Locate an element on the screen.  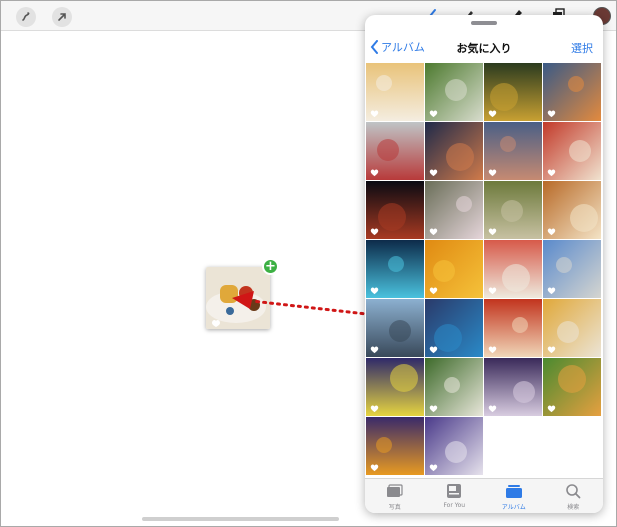
tab-label: 検索 is located at coordinates (573, 507).